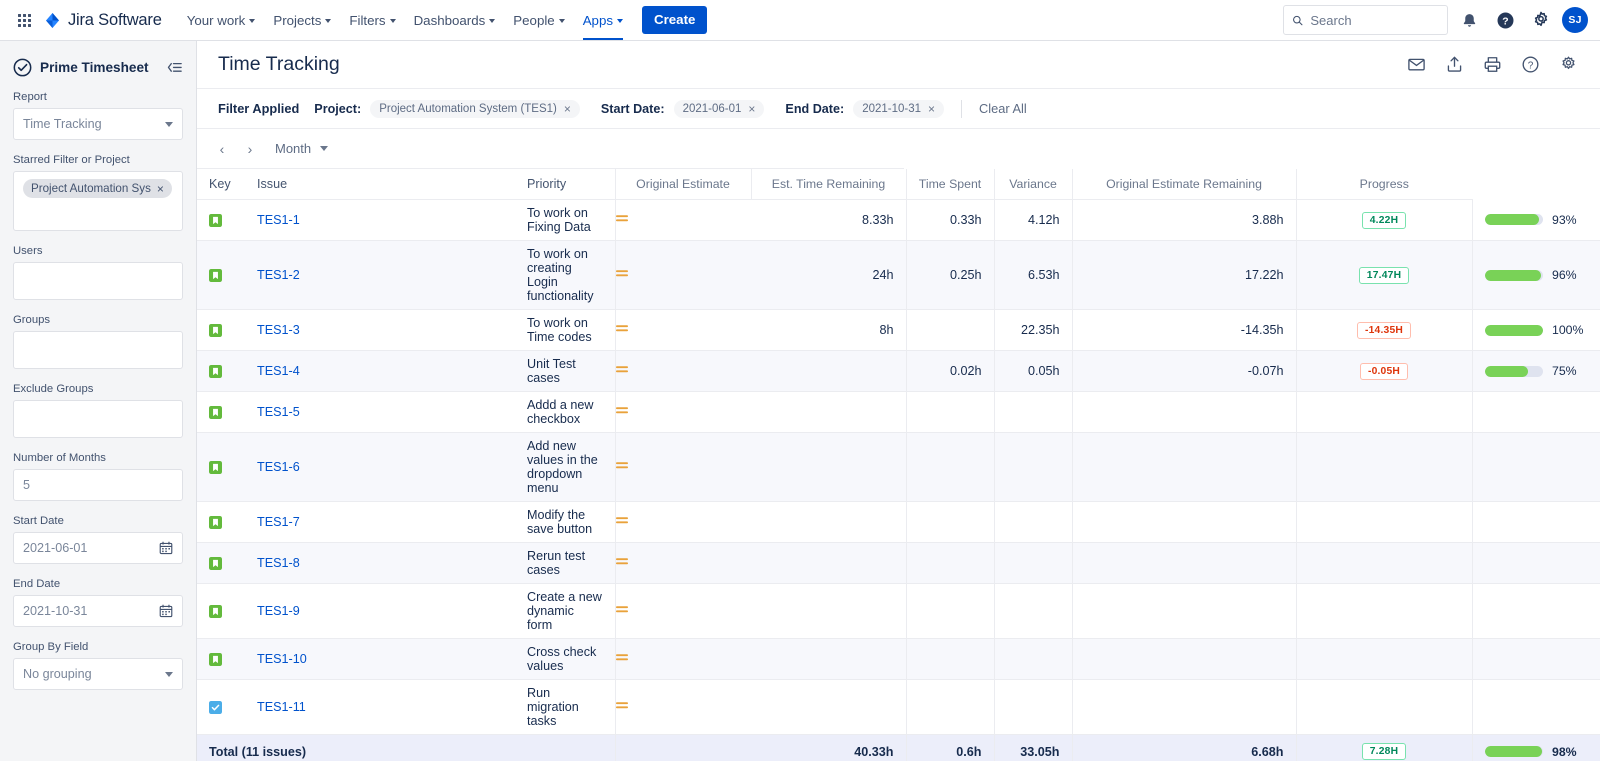 The height and width of the screenshot is (761, 1600). Describe the element at coordinates (103, 20) in the screenshot. I see `jira-brand-logo: Jira Software` at that location.